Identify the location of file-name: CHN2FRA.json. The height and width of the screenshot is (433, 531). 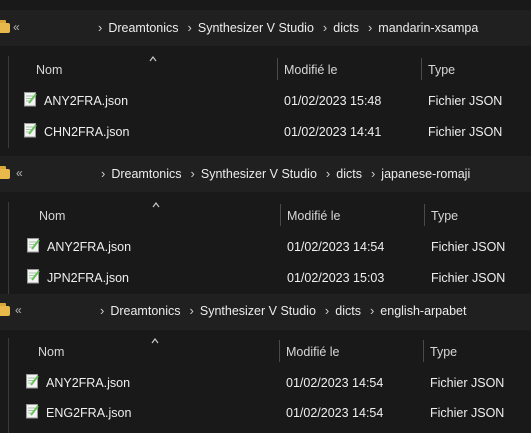
(87, 132).